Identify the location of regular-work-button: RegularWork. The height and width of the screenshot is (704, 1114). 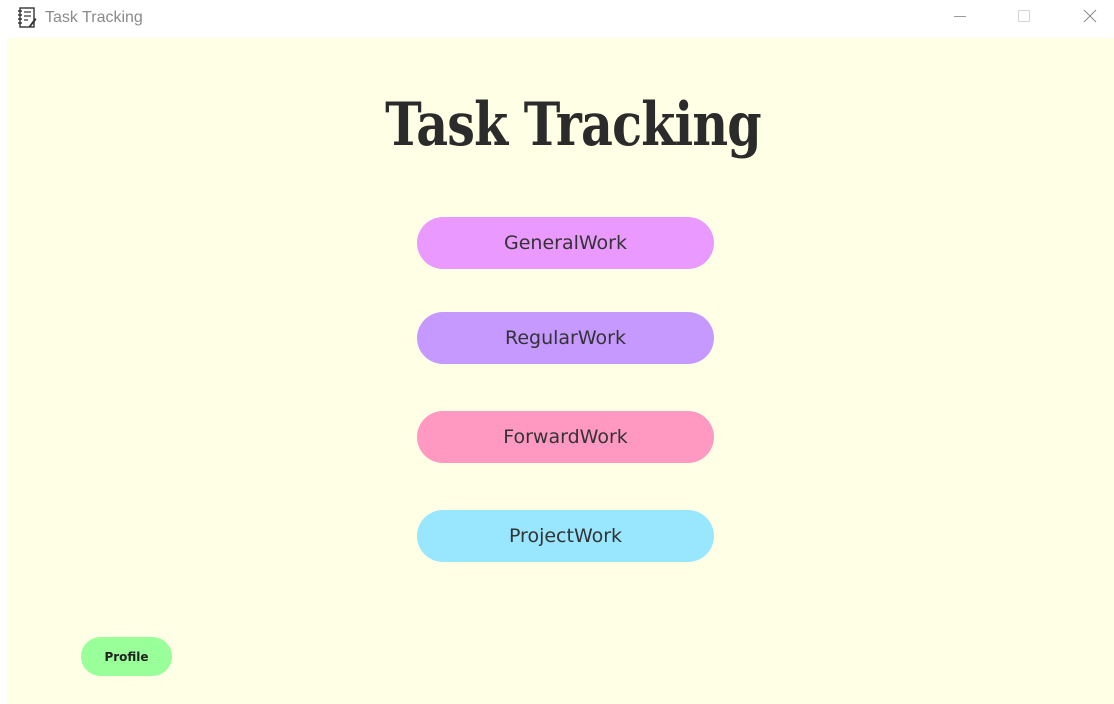
(565, 338).